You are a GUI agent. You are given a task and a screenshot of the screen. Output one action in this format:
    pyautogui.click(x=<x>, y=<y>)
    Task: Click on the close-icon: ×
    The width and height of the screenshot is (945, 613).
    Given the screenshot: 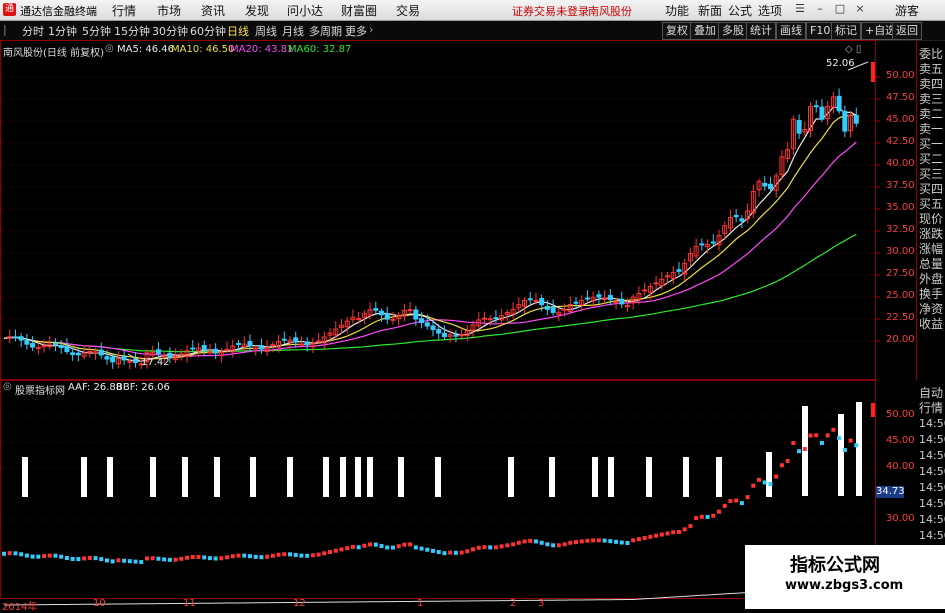 What is the action you would take?
    pyautogui.click(x=860, y=9)
    